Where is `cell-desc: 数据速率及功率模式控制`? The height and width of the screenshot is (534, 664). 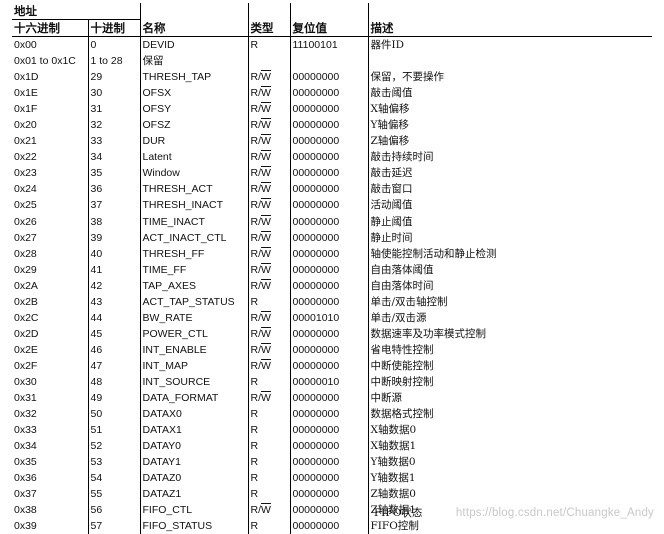
cell-desc: 数据速率及功率模式控制 is located at coordinates (510, 334).